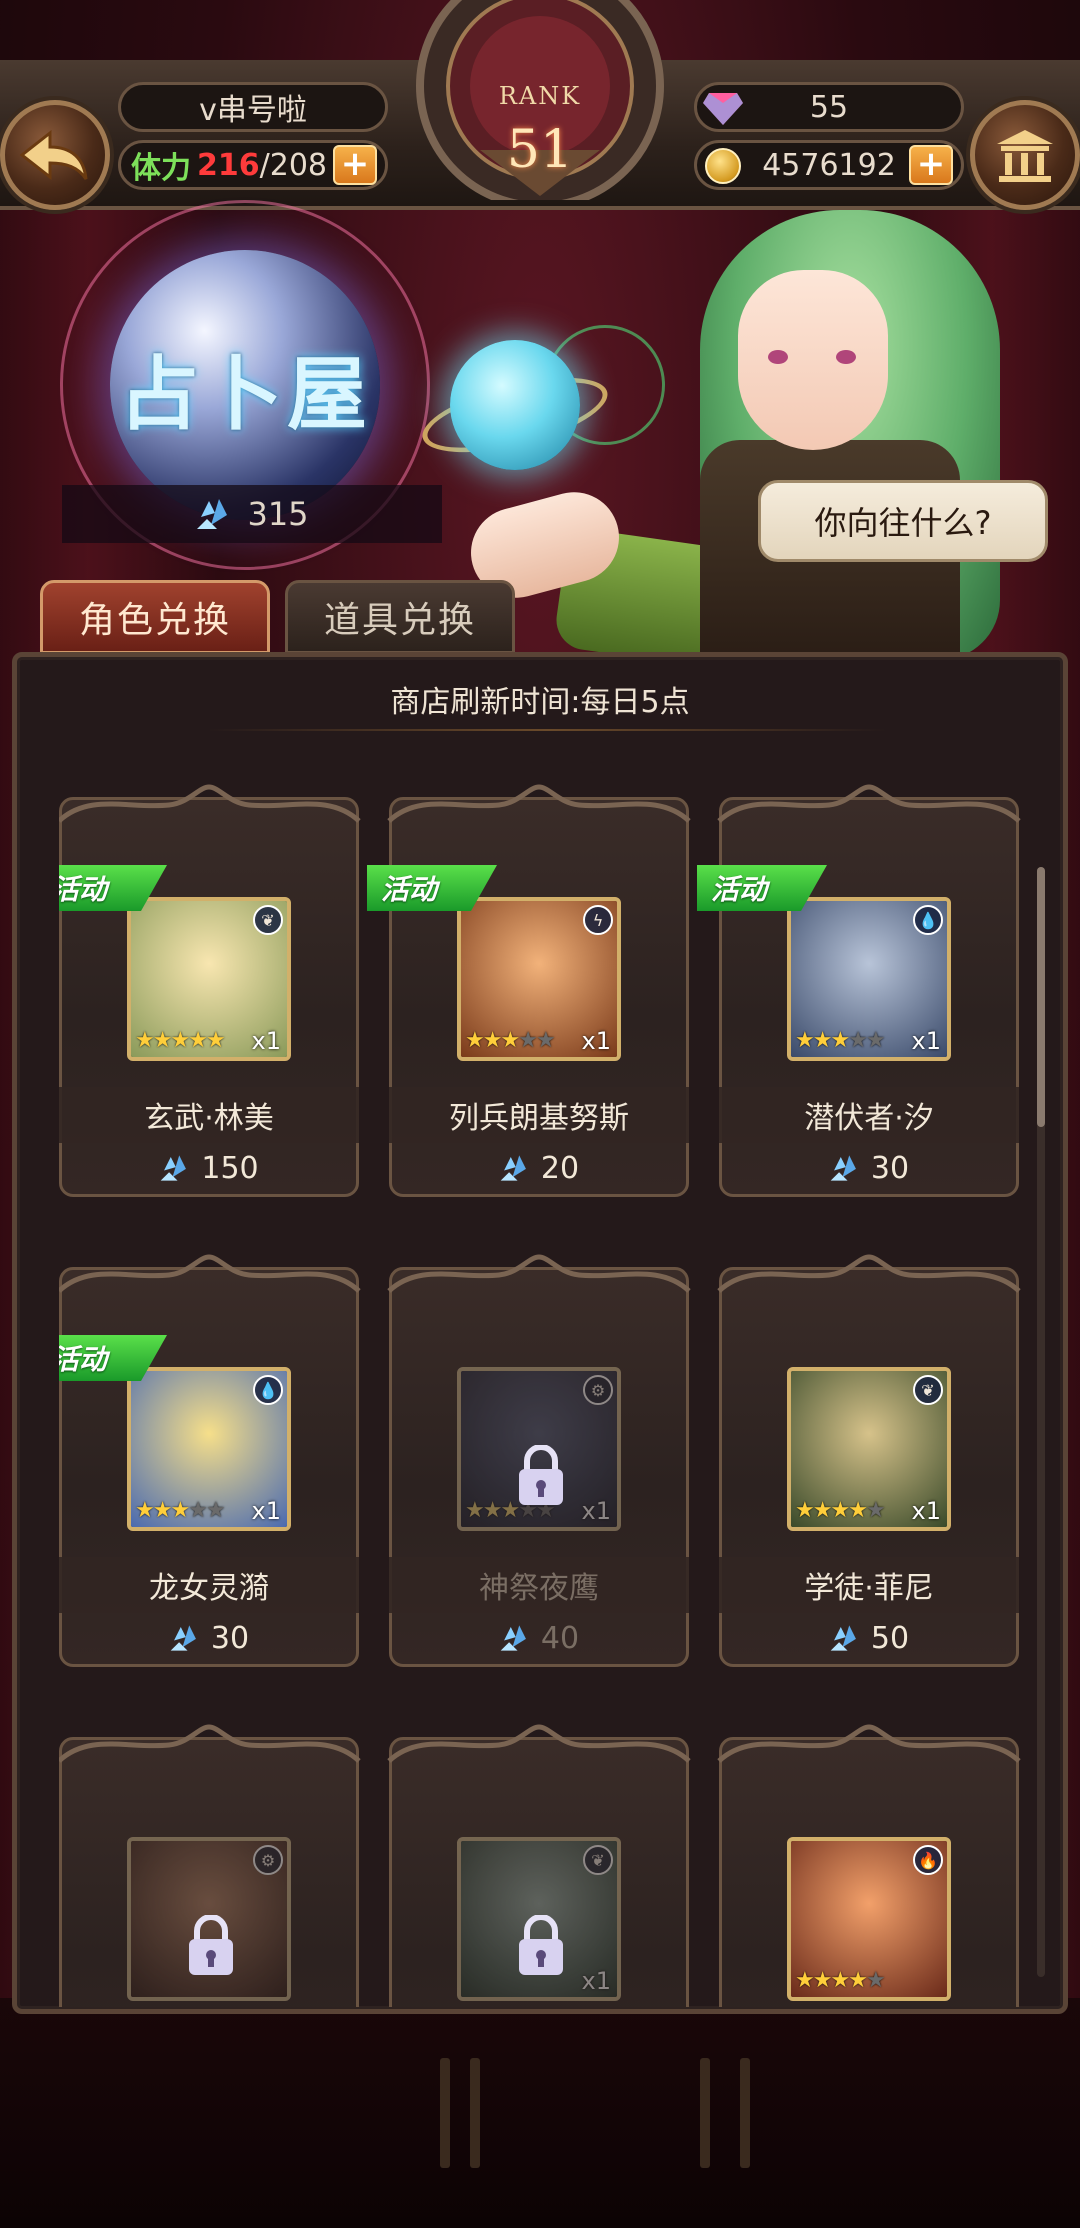 The height and width of the screenshot is (2228, 1080). What do you see at coordinates (869, 1638) in the screenshot?
I see `item-price: 50` at bounding box center [869, 1638].